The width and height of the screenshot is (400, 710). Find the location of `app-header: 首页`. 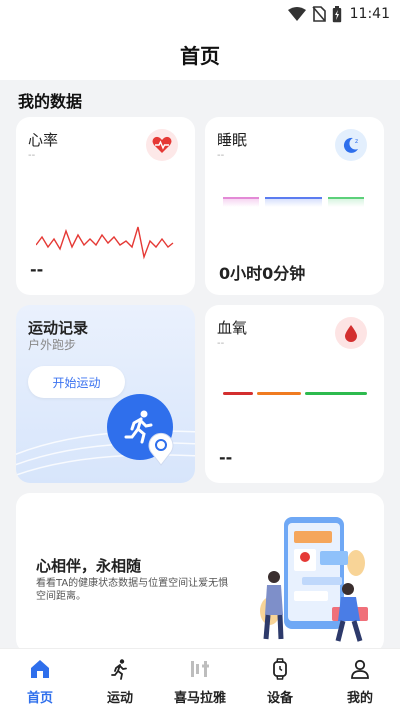

app-header: 首页 is located at coordinates (200, 54).